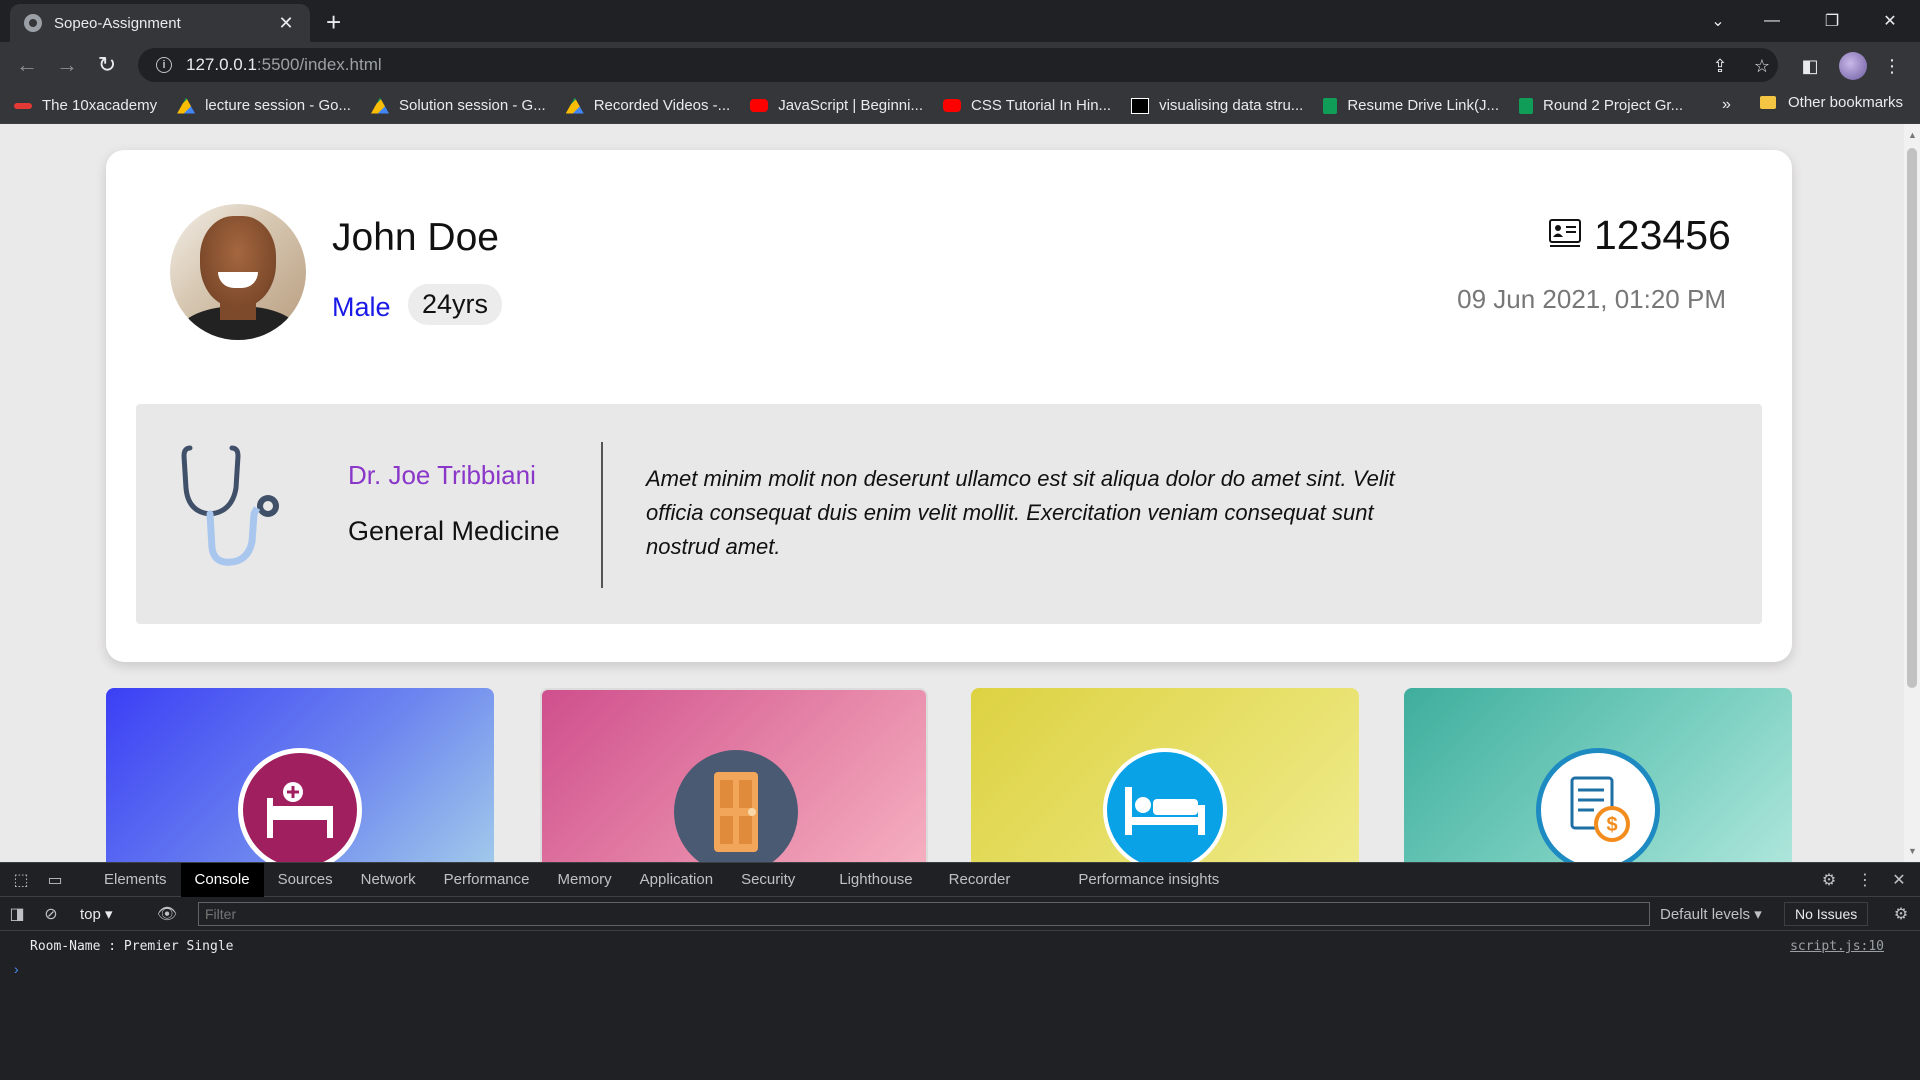 Image resolution: width=1920 pixels, height=1080 pixels. I want to click on devtools-tab-console: Console, so click(222, 879).